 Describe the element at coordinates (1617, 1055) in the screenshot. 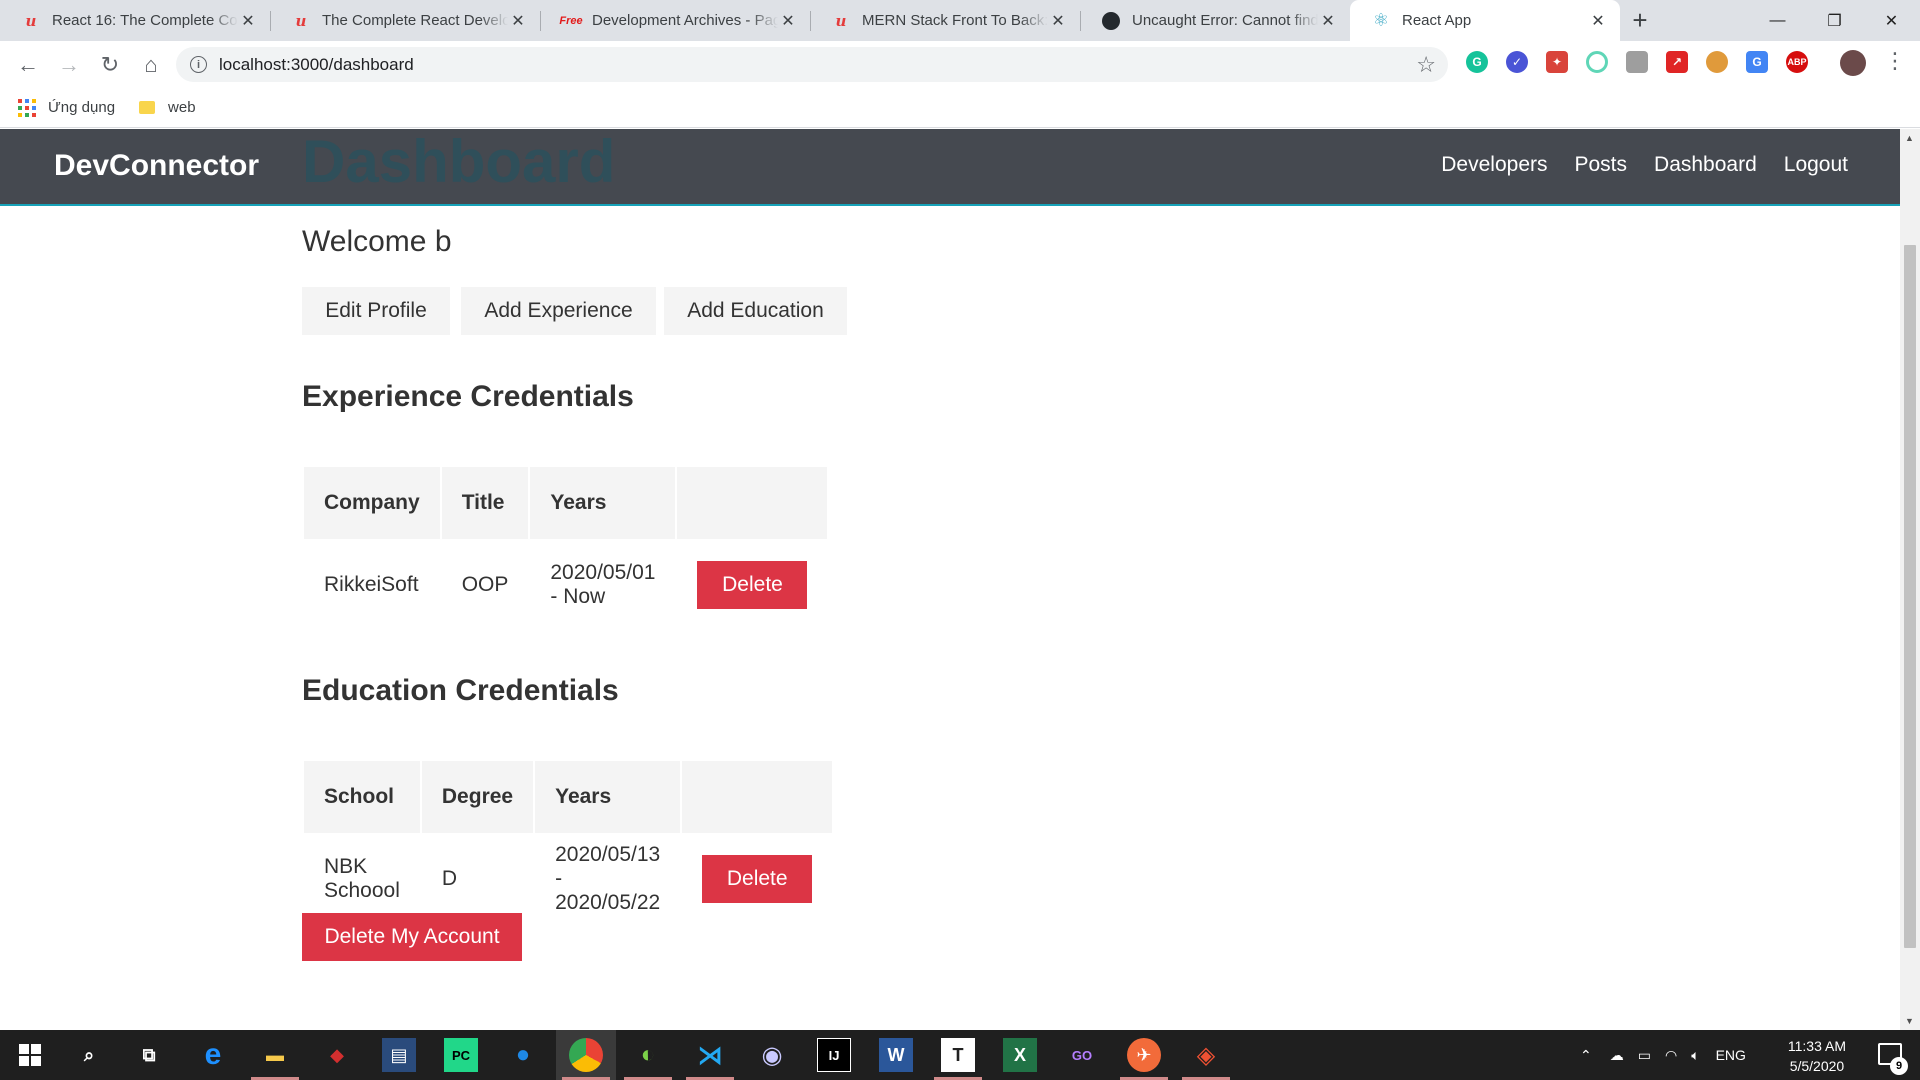

I see `onedrive-icon: ☁` at that location.